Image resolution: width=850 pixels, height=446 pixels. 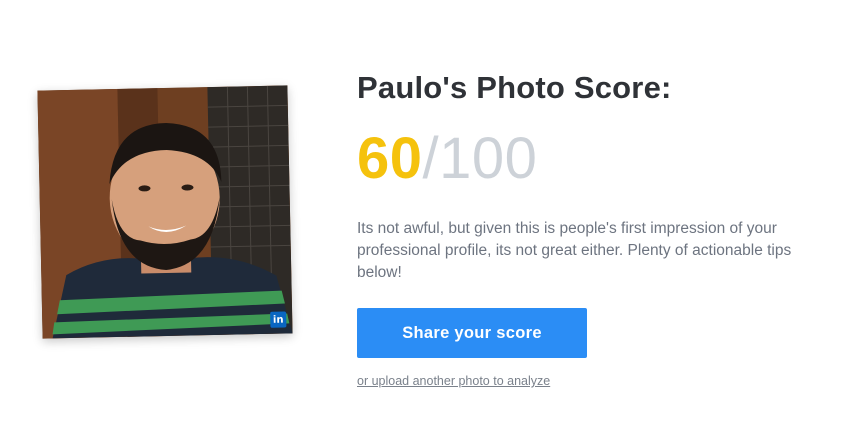 I want to click on share-score-button: Share your score, so click(x=472, y=333).